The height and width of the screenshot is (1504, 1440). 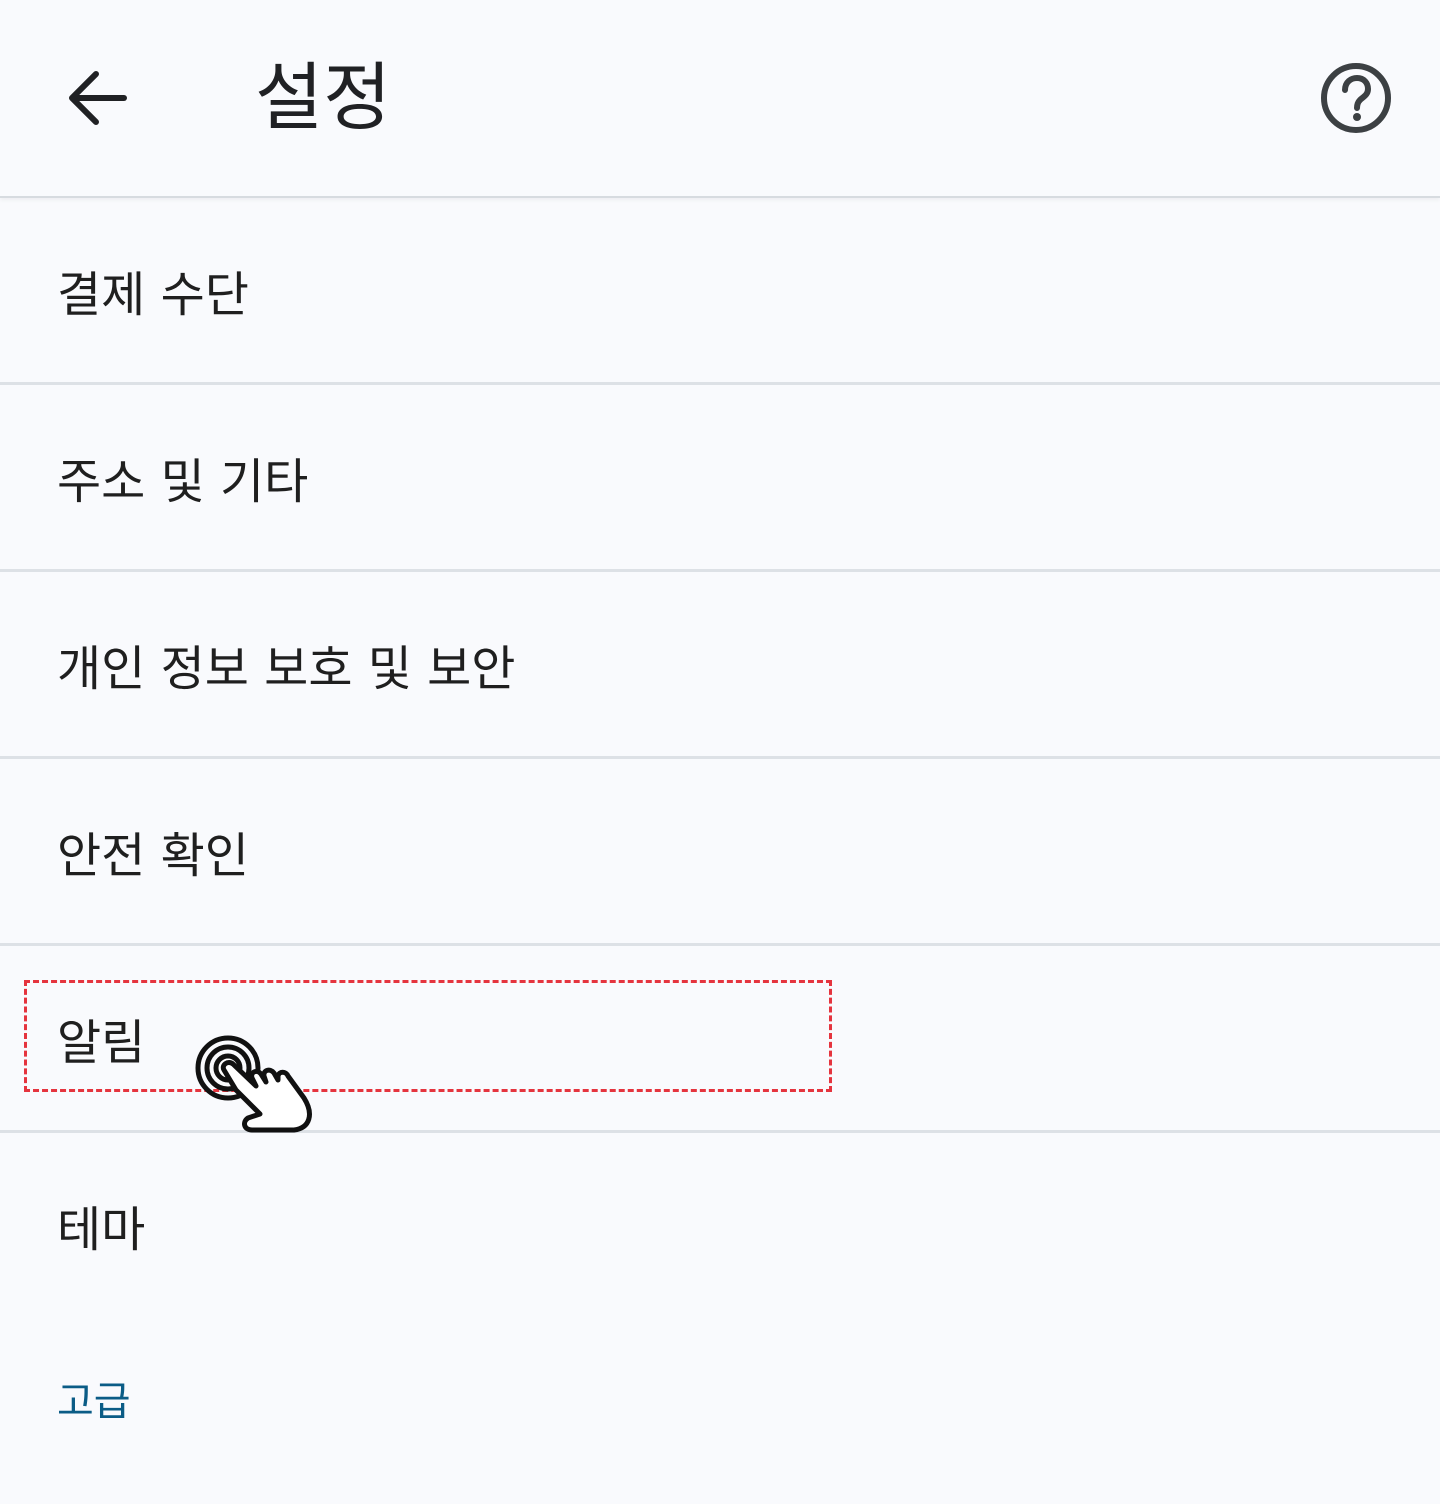 I want to click on settings-item-label: 안전 확인, so click(x=153, y=856).